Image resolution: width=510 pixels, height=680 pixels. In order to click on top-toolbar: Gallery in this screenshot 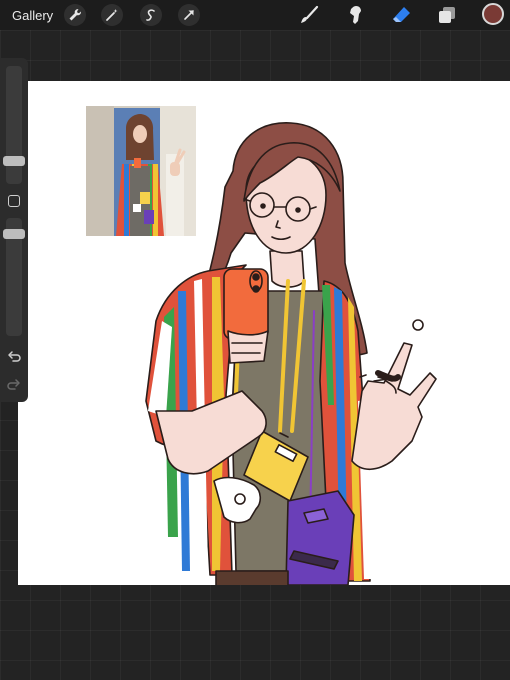, I will do `click(255, 15)`.